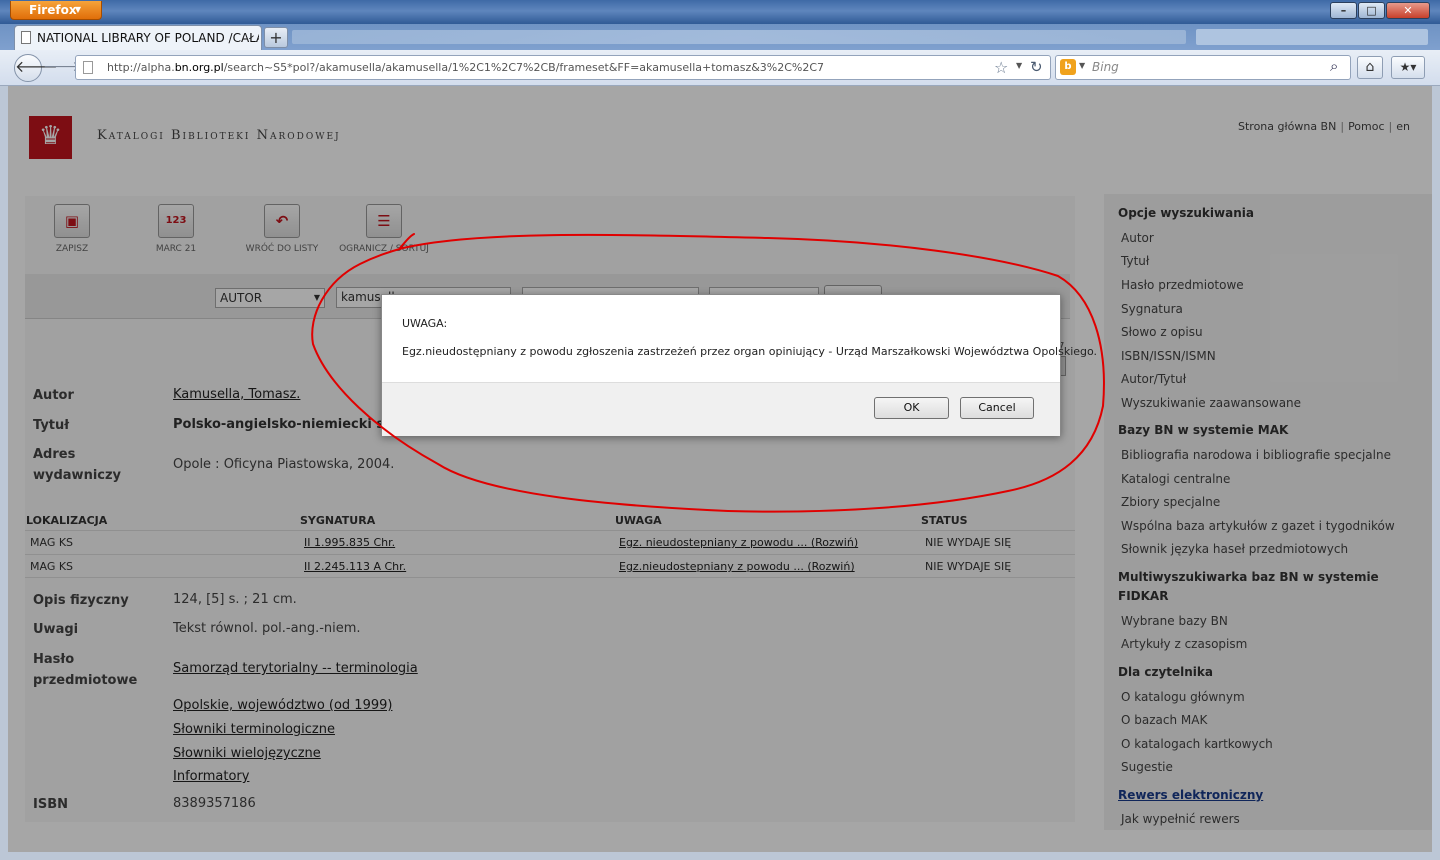 Image resolution: width=1440 pixels, height=860 pixels. What do you see at coordinates (1312, 37) in the screenshot?
I see `background-tab-search` at bounding box center [1312, 37].